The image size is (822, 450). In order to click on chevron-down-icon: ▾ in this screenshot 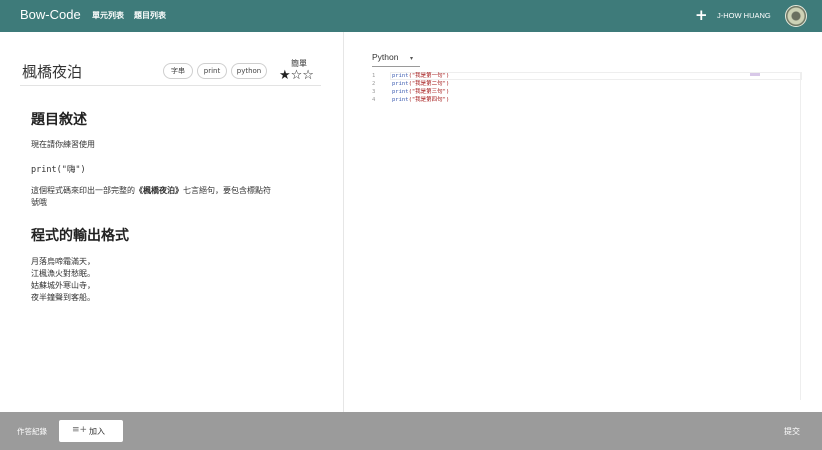, I will do `click(412, 59)`.